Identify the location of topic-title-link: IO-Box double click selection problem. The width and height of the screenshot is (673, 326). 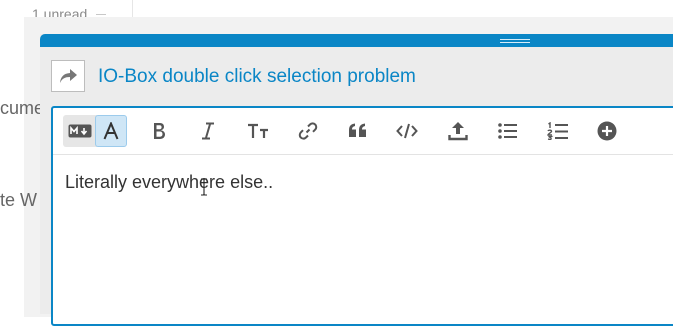
(257, 77).